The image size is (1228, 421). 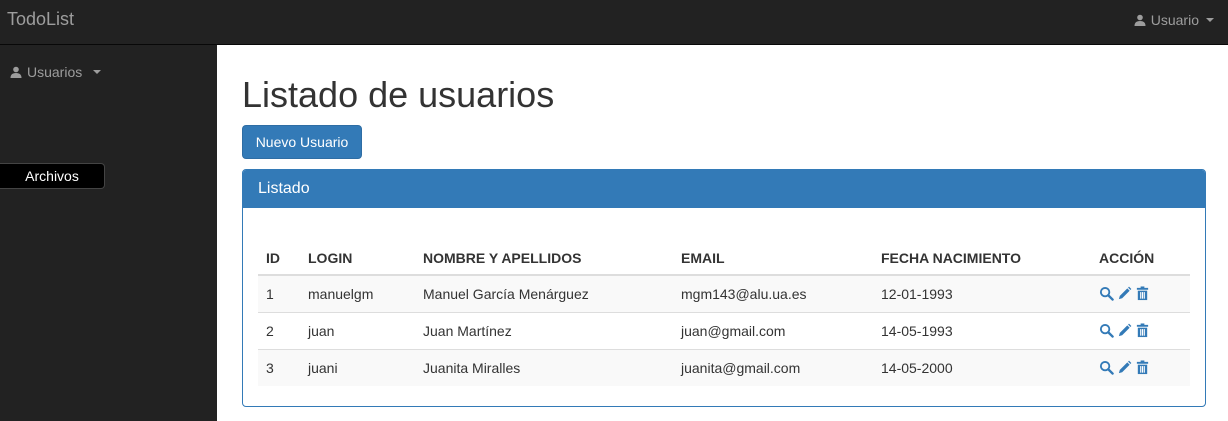 What do you see at coordinates (982, 293) in the screenshot?
I see `cell-birthdate: 12-01-1993` at bounding box center [982, 293].